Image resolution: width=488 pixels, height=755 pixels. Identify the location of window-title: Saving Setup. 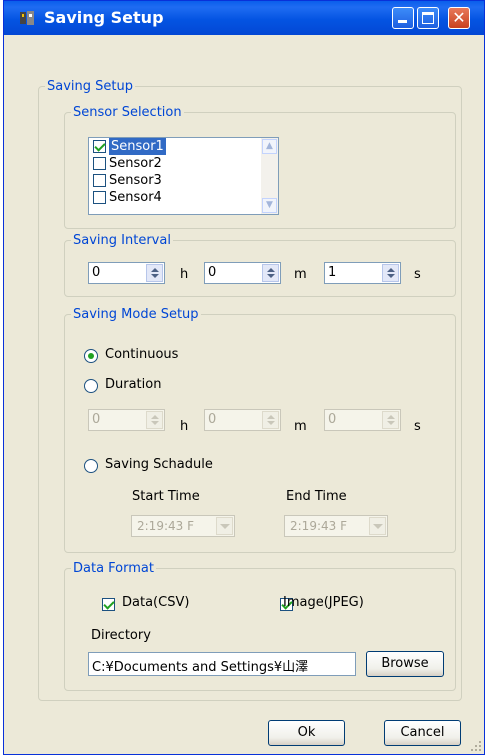
(104, 17).